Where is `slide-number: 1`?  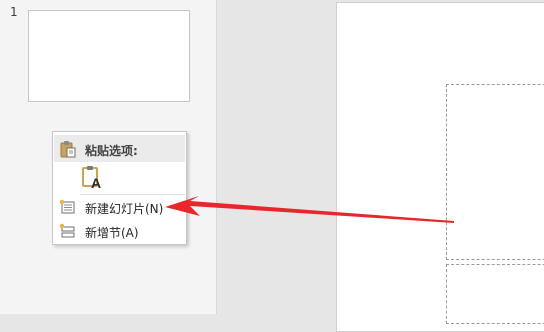 slide-number: 1 is located at coordinates (14, 12).